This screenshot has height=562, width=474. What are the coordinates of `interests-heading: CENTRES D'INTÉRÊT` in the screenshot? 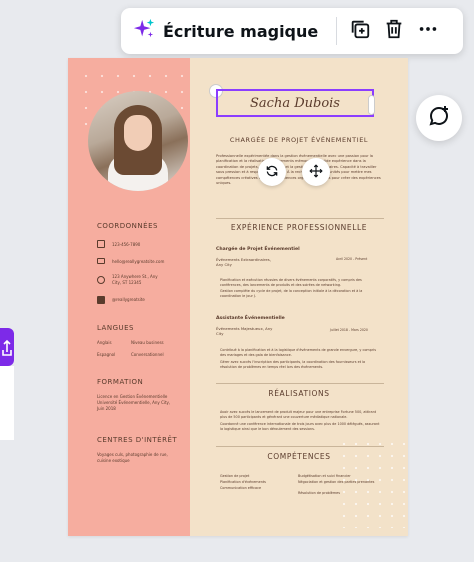 It's located at (137, 440).